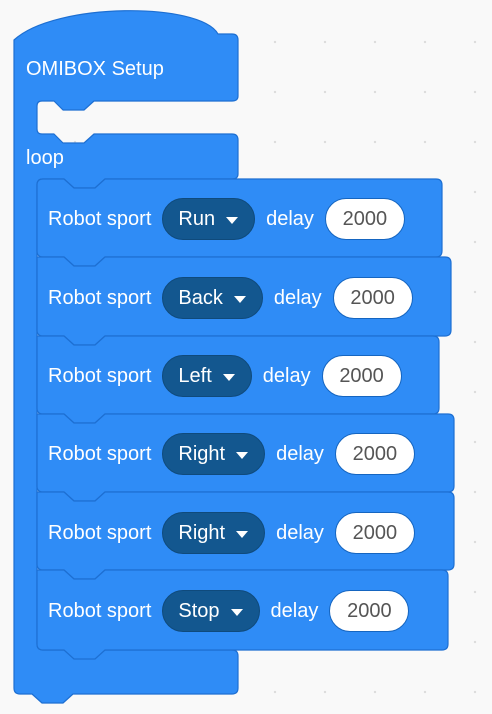  Describe the element at coordinates (364, 219) in the screenshot. I see `delay-input-1: 2000` at that location.